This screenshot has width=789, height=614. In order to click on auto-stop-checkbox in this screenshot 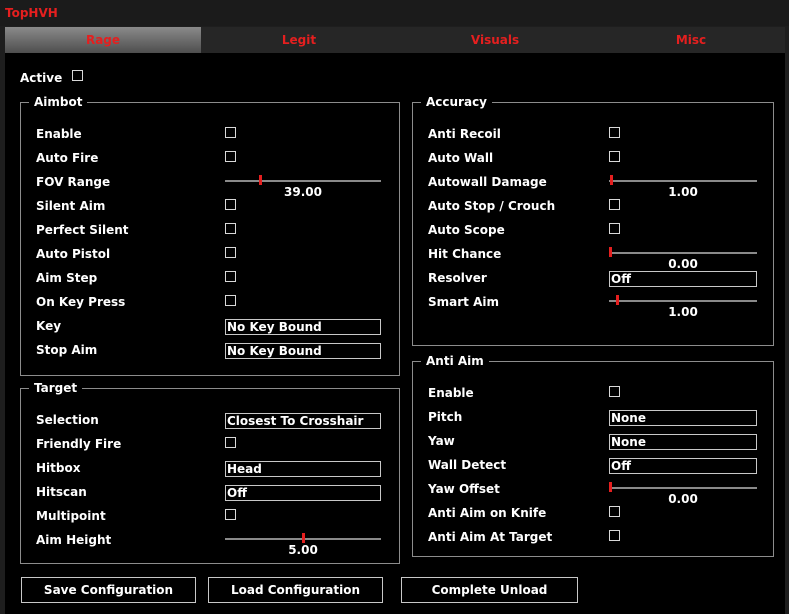, I will do `click(614, 204)`.